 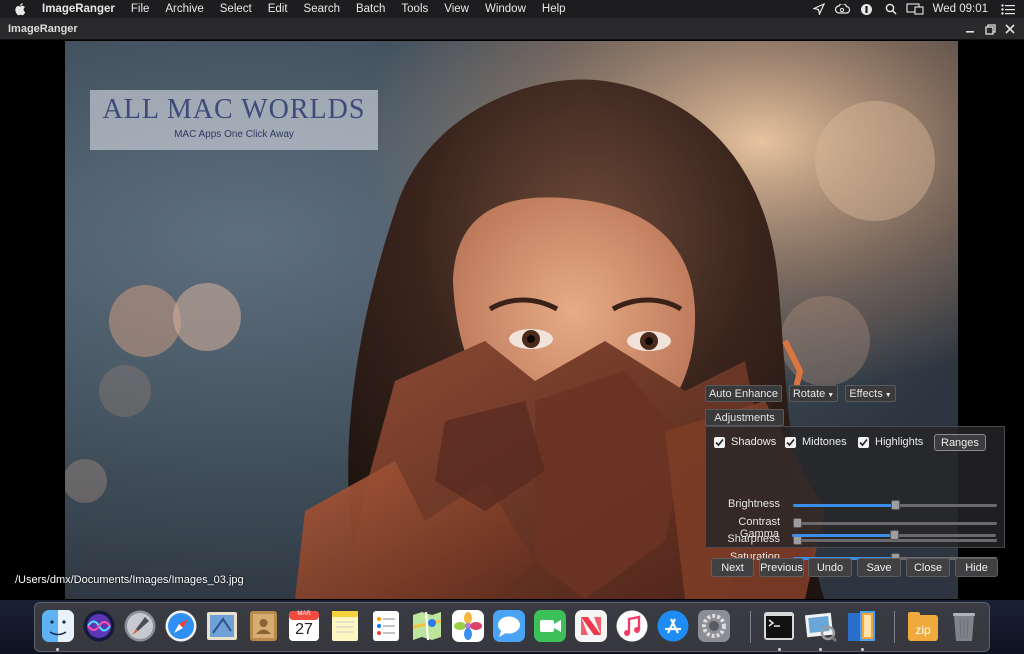 I want to click on window-title-bar: ImageRanger, so click(x=512, y=29).